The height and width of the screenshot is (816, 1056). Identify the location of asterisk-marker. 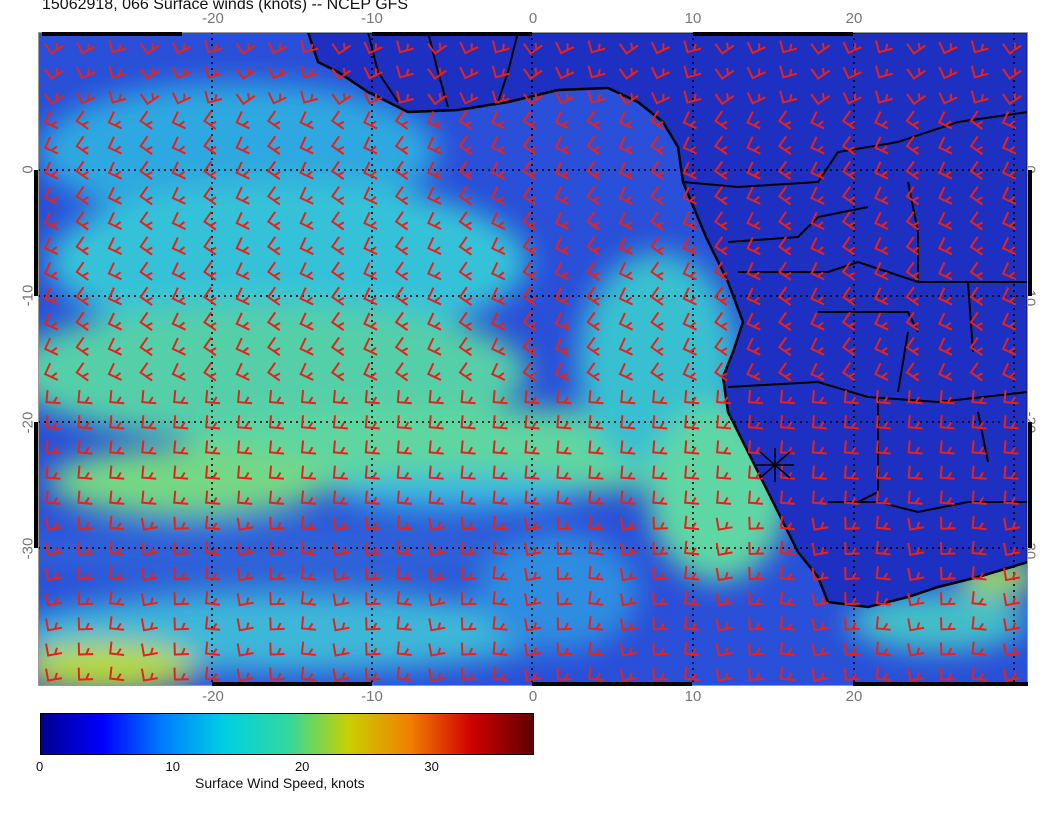
(775, 465).